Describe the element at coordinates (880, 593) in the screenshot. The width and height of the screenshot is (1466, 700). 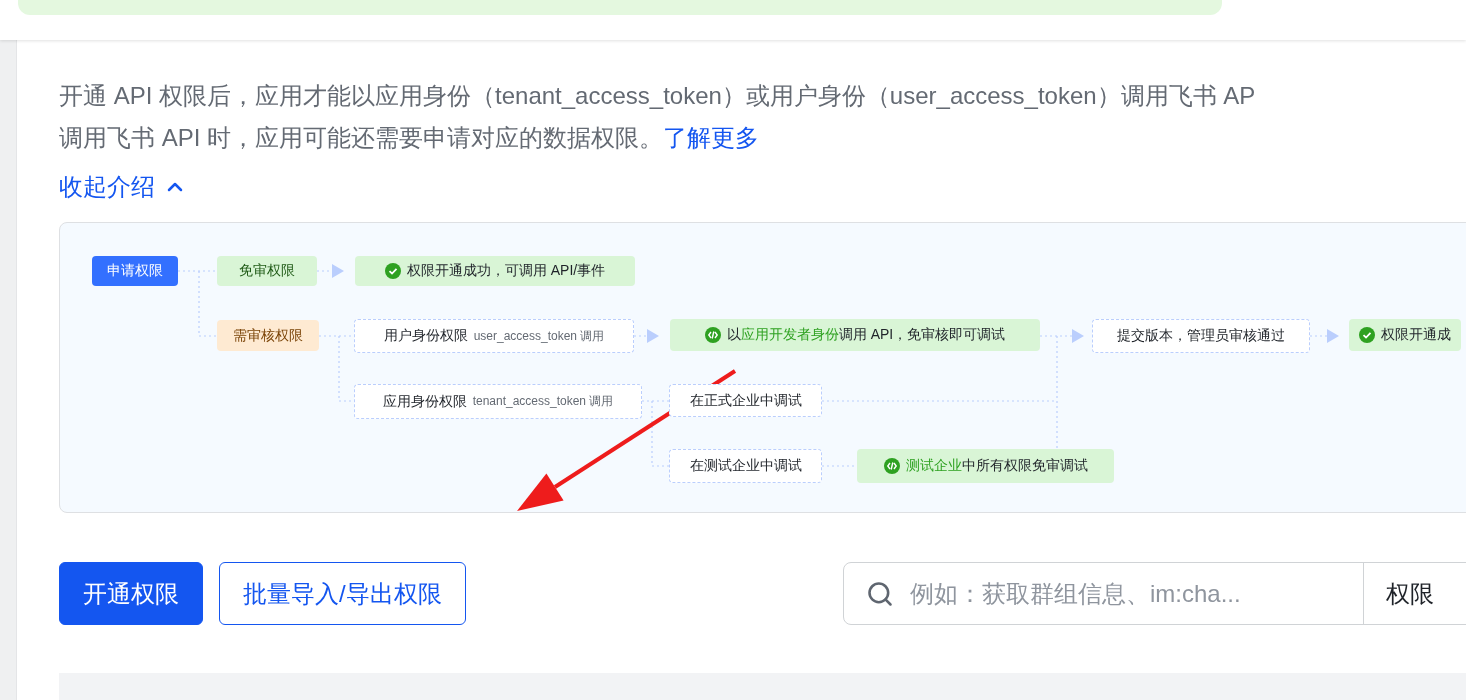
I see `search-icon` at that location.